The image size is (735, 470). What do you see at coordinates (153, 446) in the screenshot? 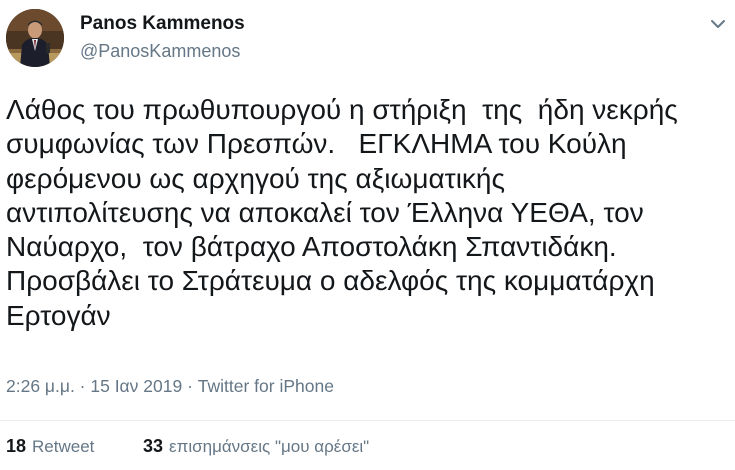
I see `likes-count: 33` at bounding box center [153, 446].